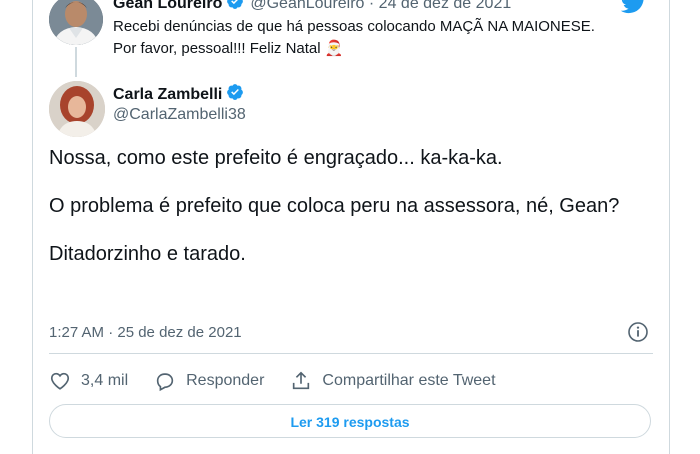 This screenshot has height=454, width=700. What do you see at coordinates (60, 381) in the screenshot?
I see `heart-icon` at bounding box center [60, 381].